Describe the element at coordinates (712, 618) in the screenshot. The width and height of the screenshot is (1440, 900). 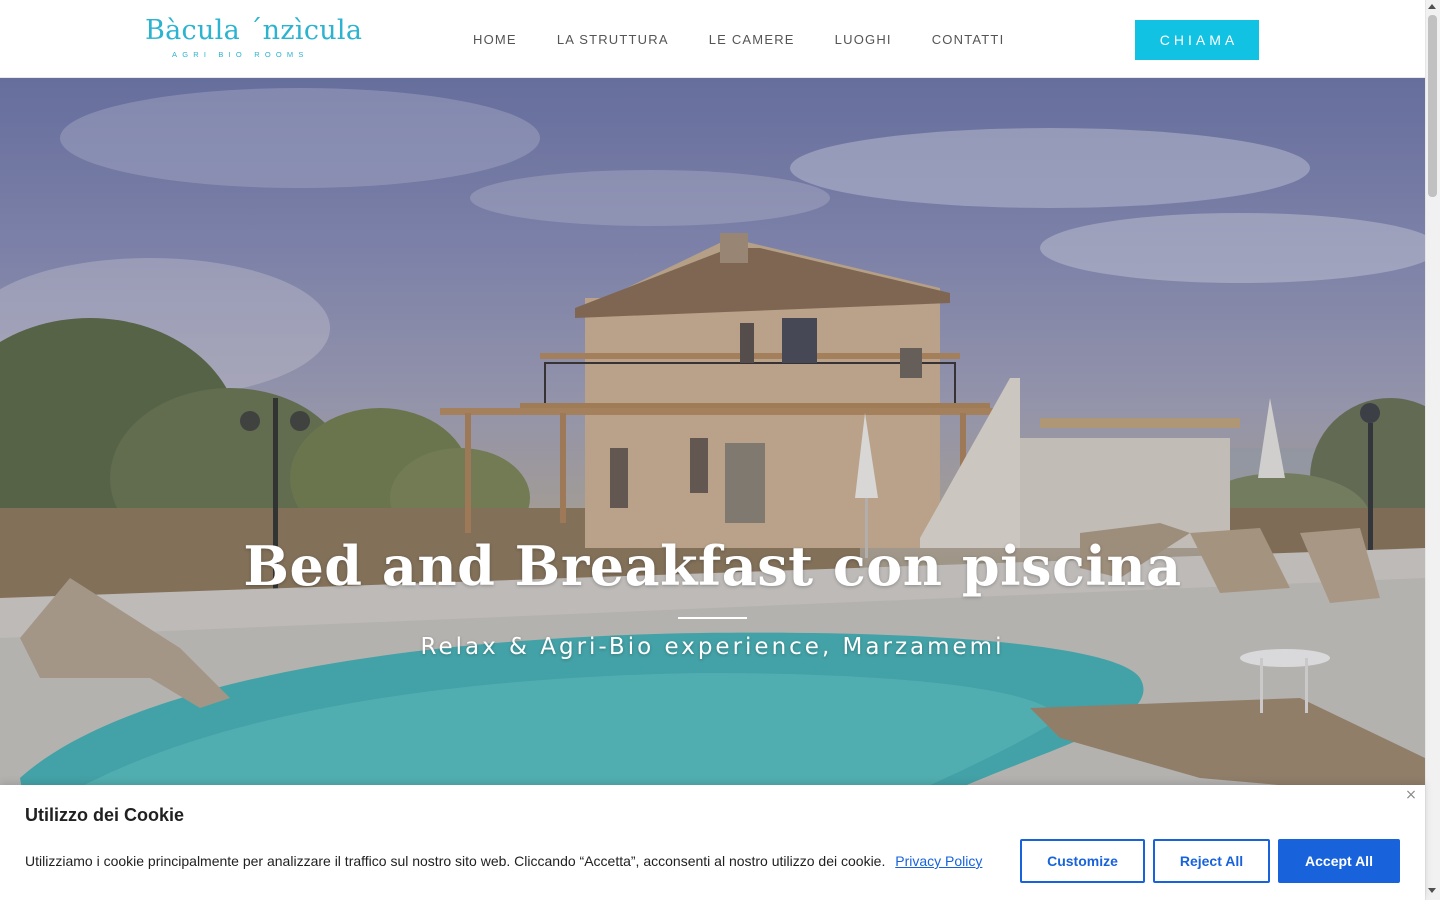
I see `hero-divider` at that location.